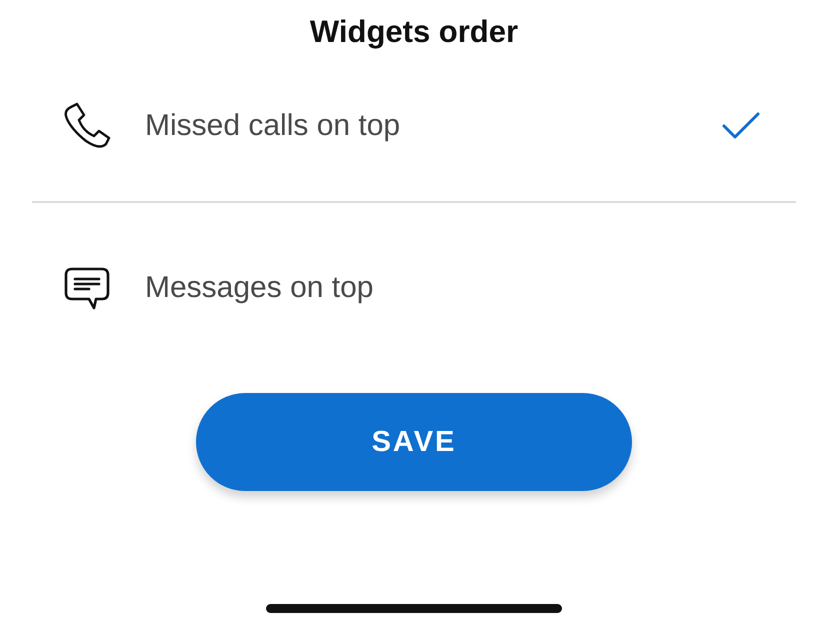  I want to click on phone-icon, so click(87, 125).